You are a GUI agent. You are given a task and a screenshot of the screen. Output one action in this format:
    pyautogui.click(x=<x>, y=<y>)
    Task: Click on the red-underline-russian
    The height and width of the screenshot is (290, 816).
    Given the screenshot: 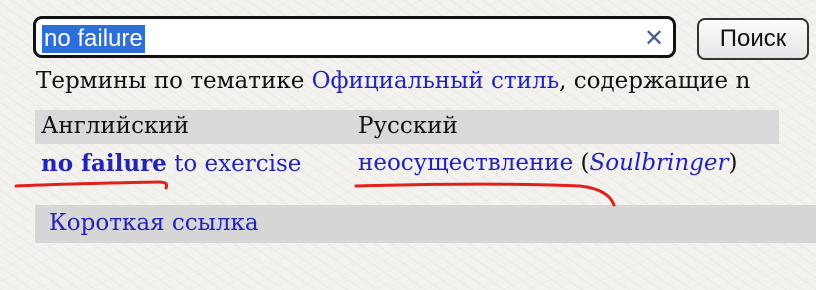 What is the action you would take?
    pyautogui.click(x=485, y=194)
    